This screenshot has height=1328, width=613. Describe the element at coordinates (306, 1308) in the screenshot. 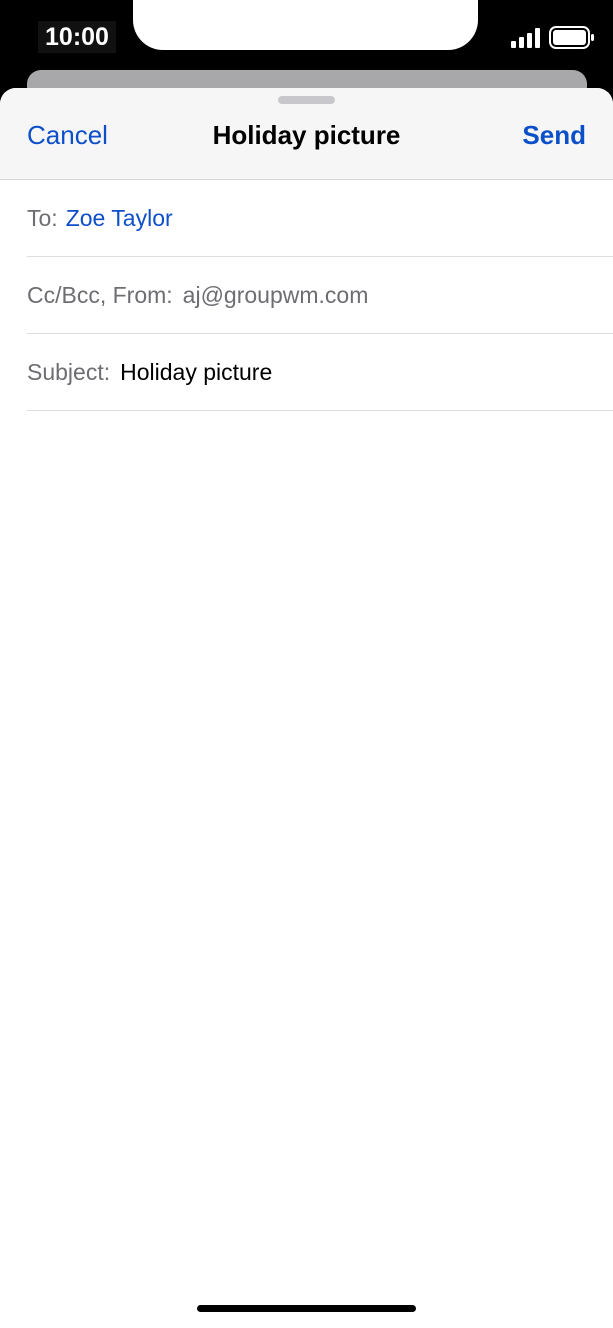

I see `home-indicator` at that location.